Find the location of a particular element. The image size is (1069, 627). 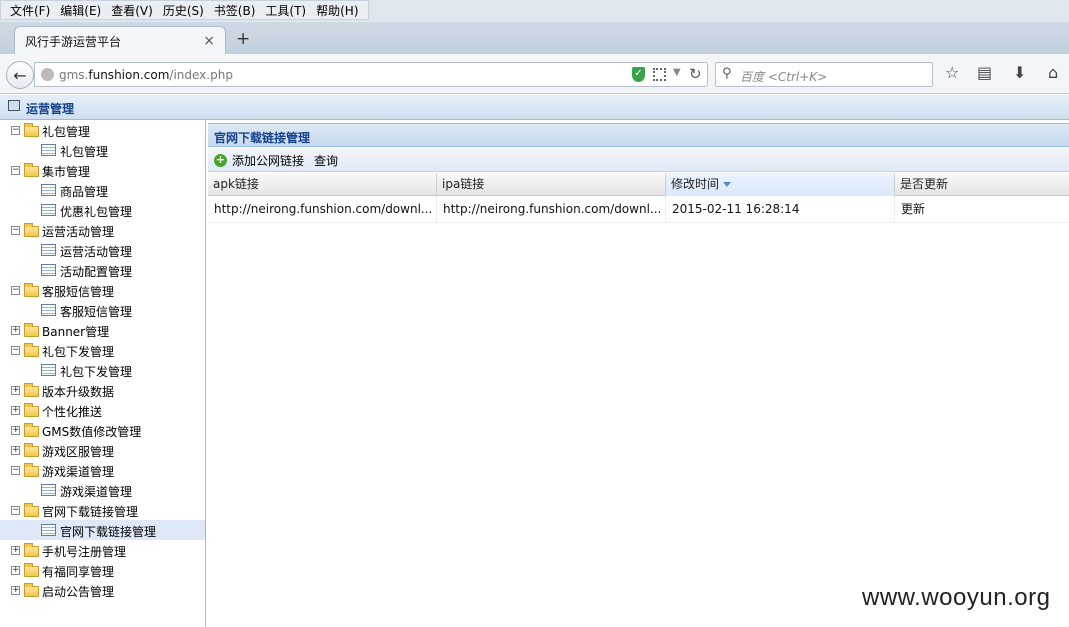

back-button: ← is located at coordinates (20, 75).